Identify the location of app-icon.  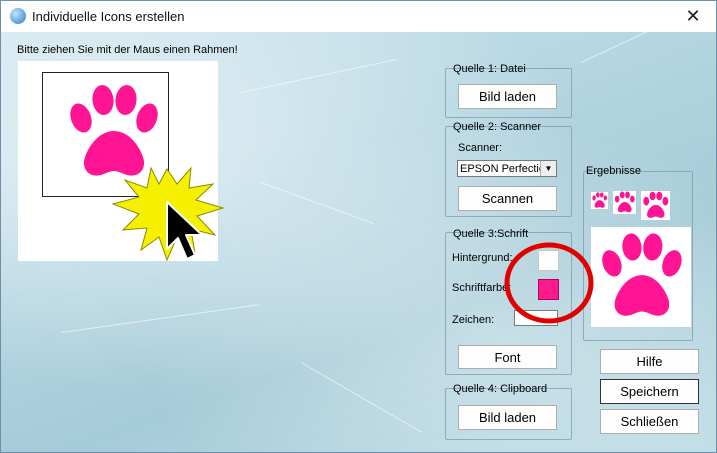
(18, 16).